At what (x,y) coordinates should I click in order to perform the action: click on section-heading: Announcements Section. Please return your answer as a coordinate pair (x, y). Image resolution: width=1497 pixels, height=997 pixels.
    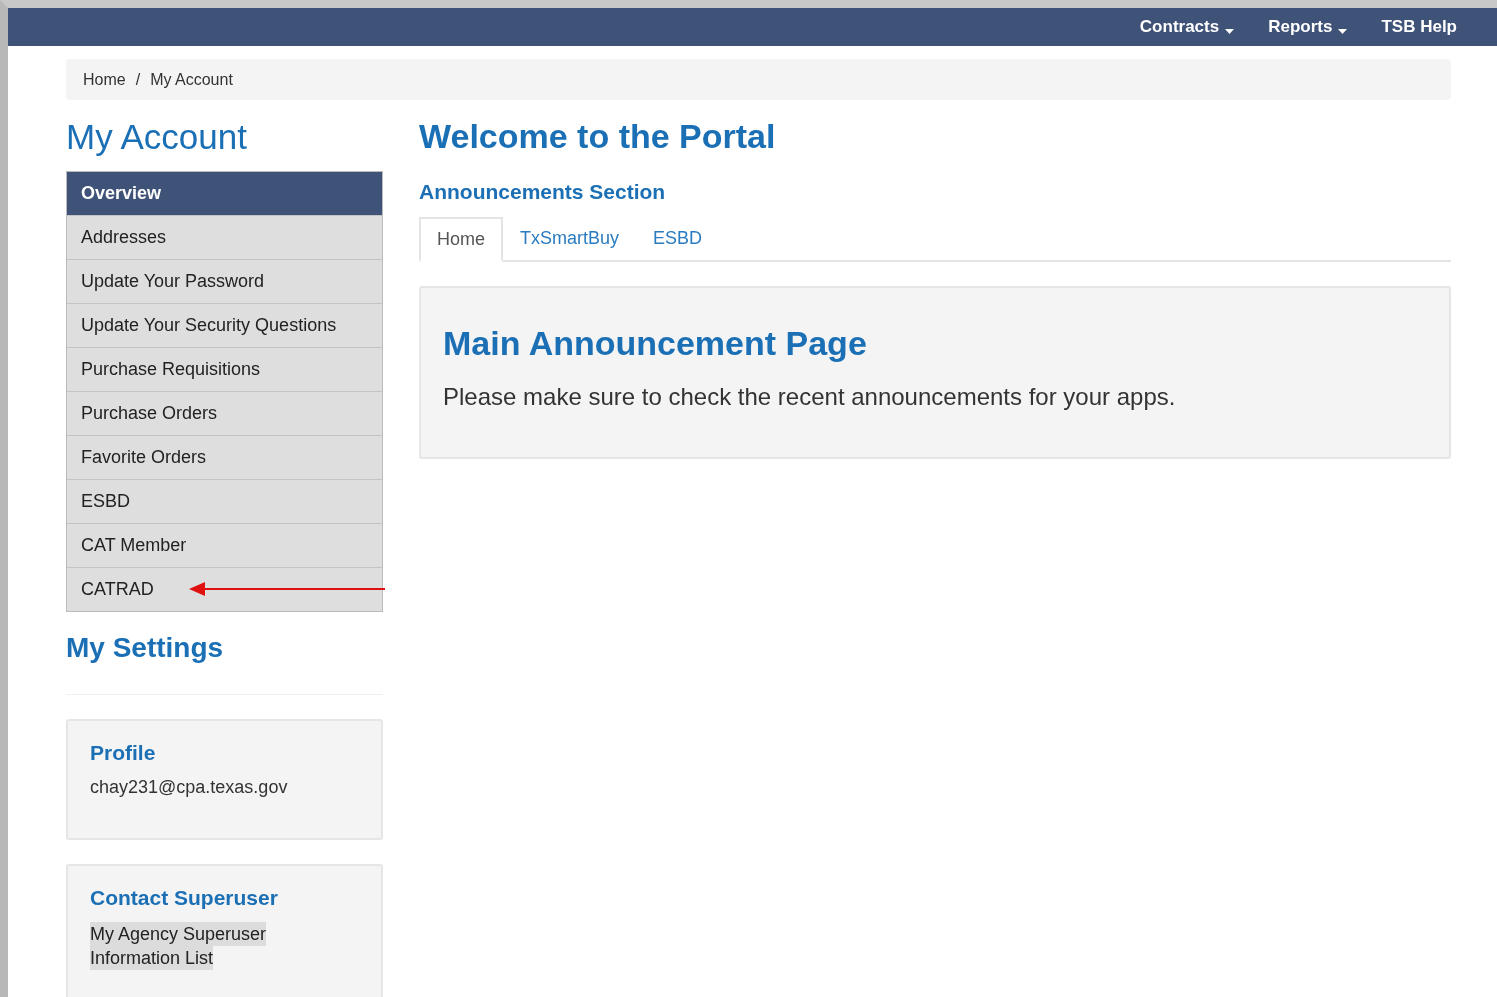
    Looking at the image, I should click on (543, 192).